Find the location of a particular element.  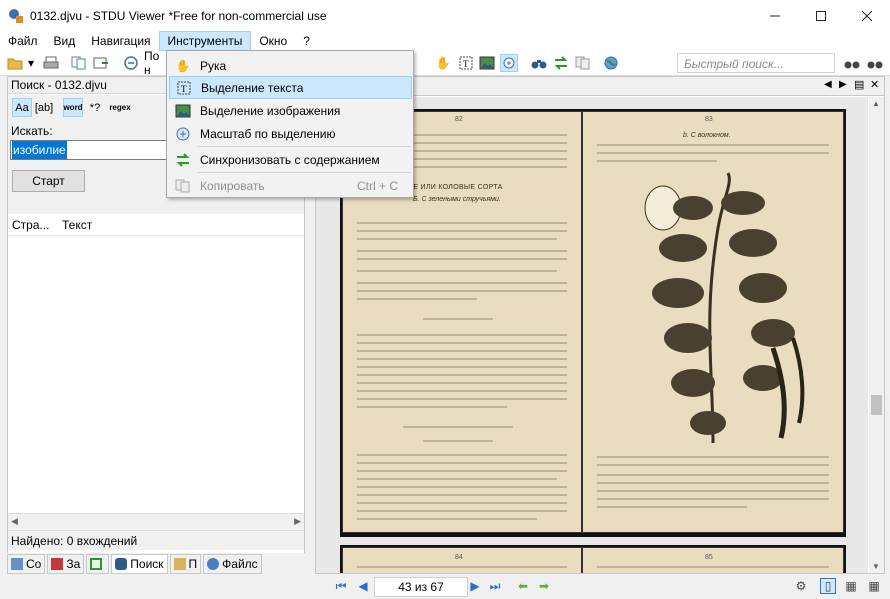

vertical-scrollbar: ▲ ▼ is located at coordinates (876, 335).